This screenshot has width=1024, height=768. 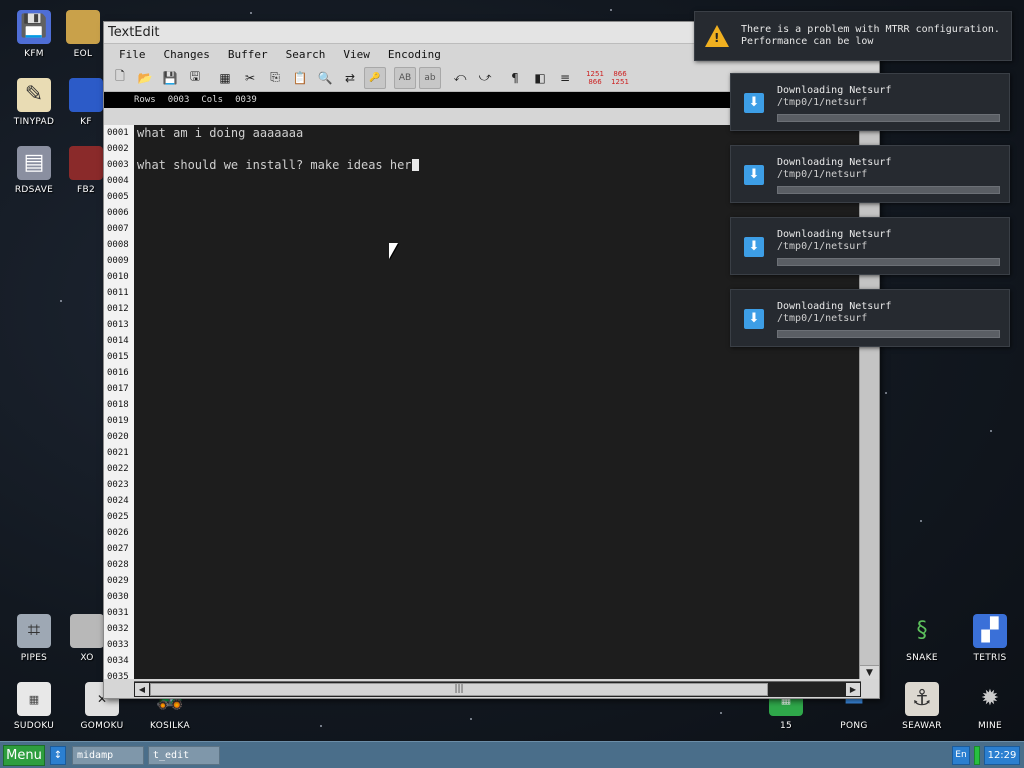 What do you see at coordinates (250, 78) in the screenshot?
I see `cut-icon: ✂` at bounding box center [250, 78].